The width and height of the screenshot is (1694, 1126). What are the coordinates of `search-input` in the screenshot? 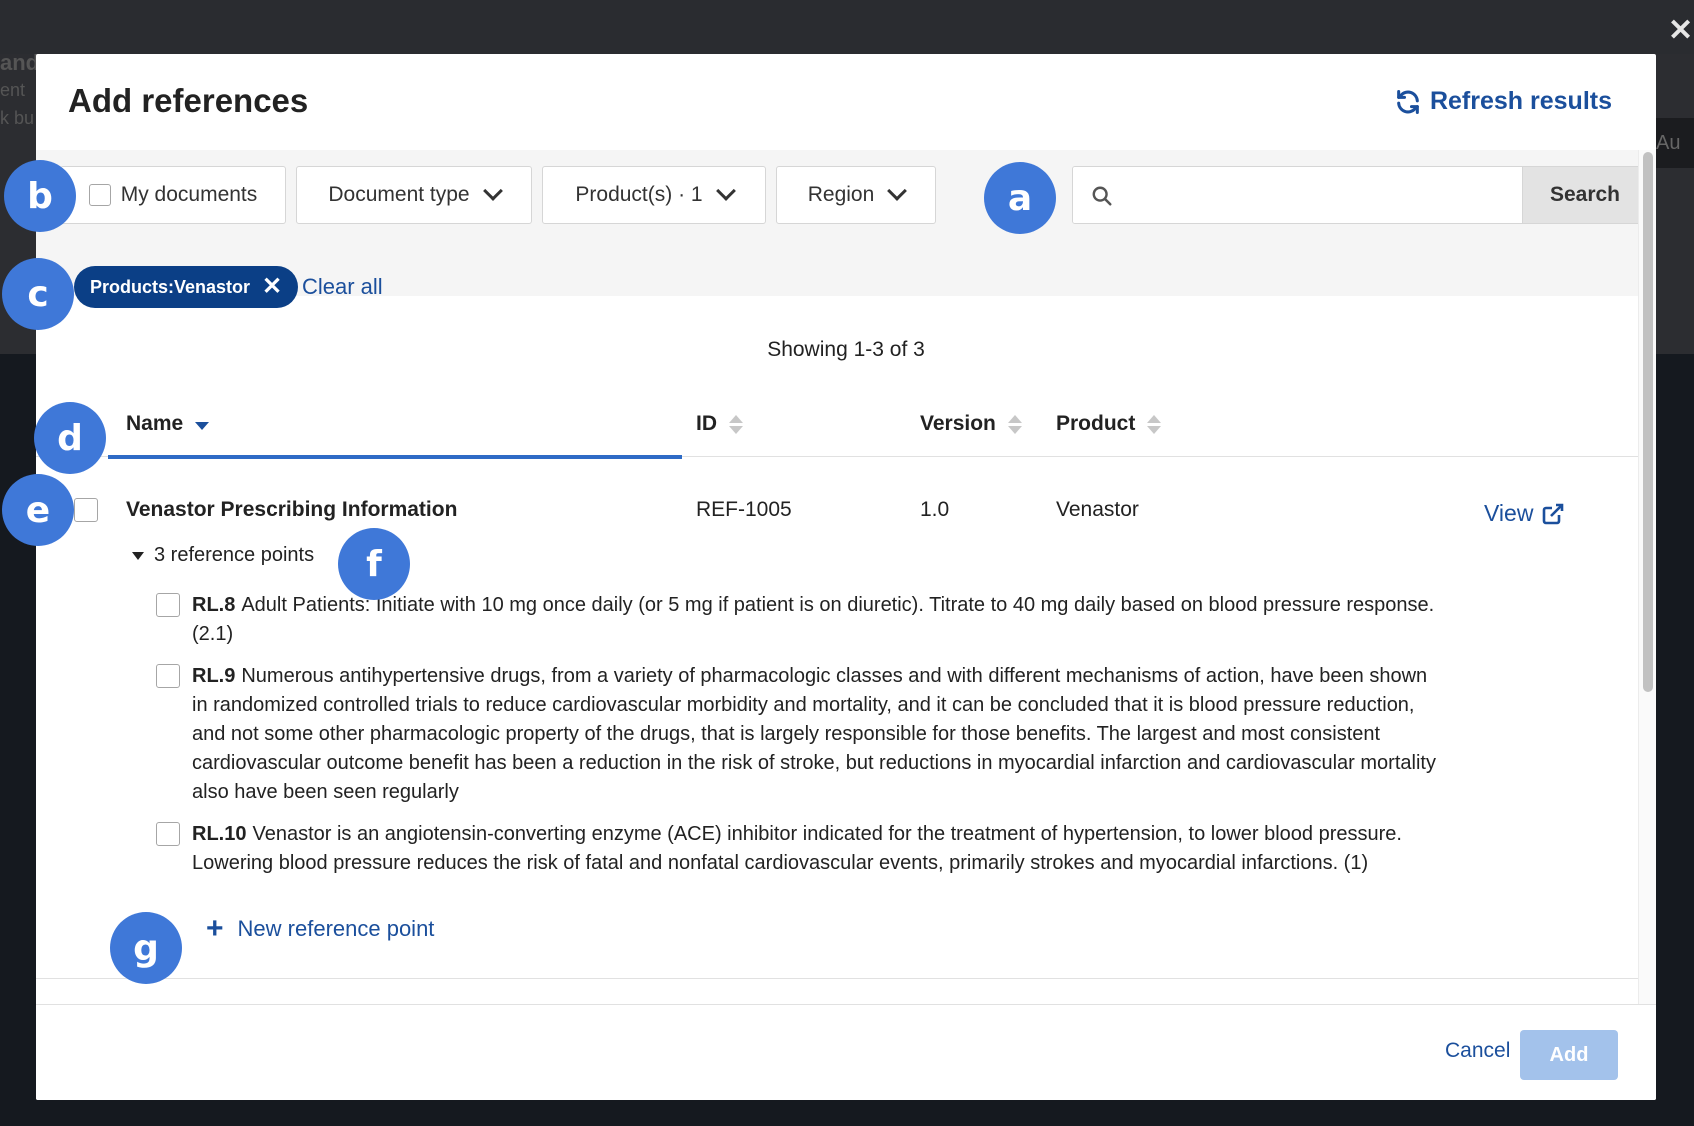 It's located at (1297, 195).